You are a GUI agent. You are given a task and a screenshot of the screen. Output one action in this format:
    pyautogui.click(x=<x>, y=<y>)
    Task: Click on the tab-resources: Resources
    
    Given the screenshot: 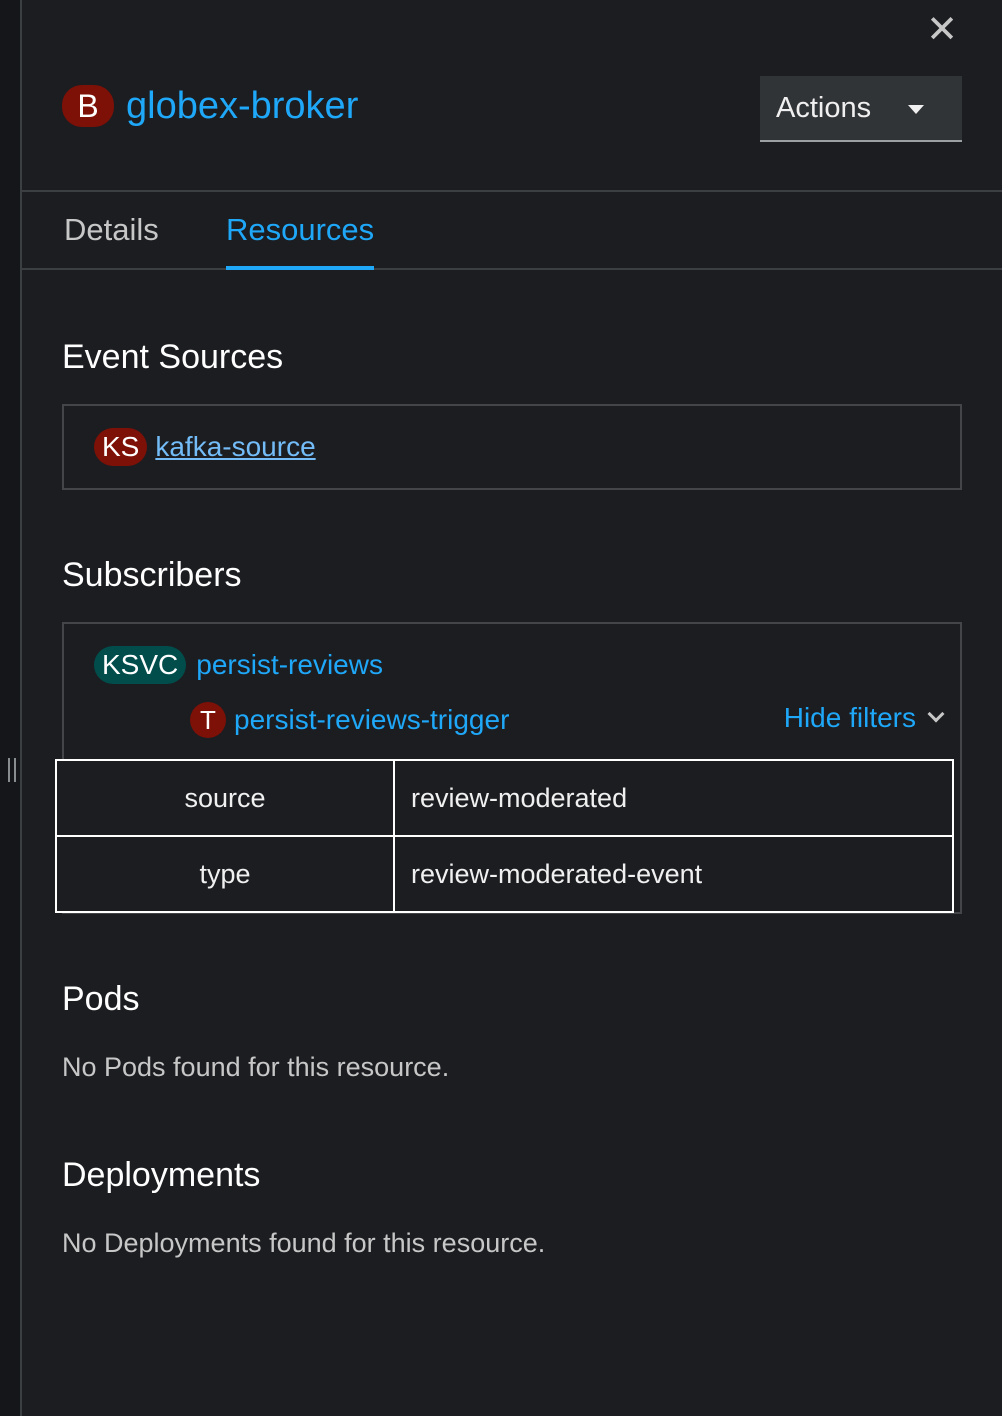 What is the action you would take?
    pyautogui.click(x=300, y=231)
    